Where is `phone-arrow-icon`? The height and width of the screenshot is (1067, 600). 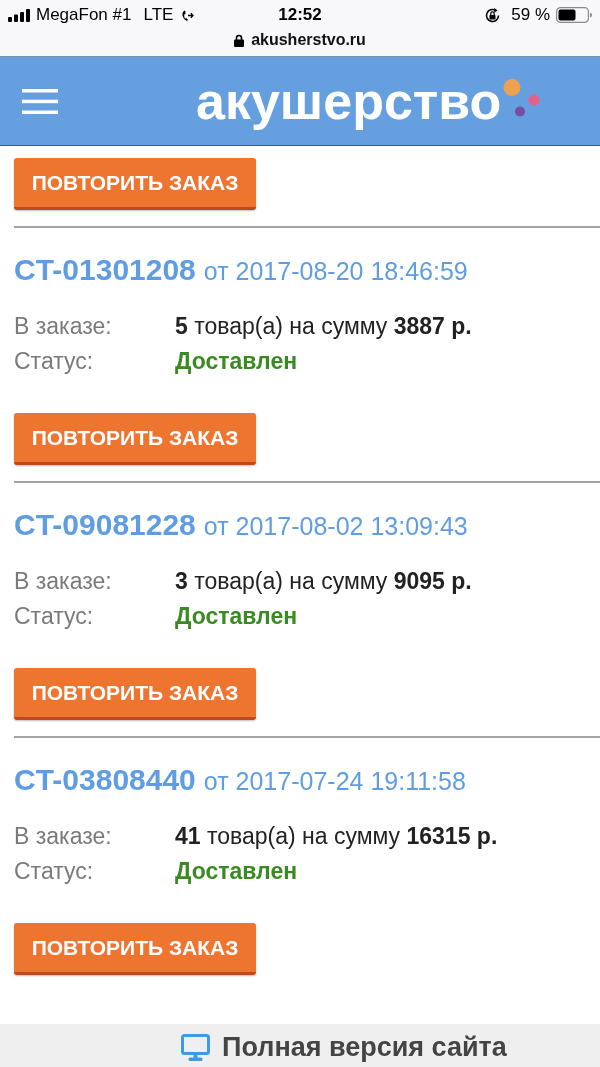 phone-arrow-icon is located at coordinates (188, 15).